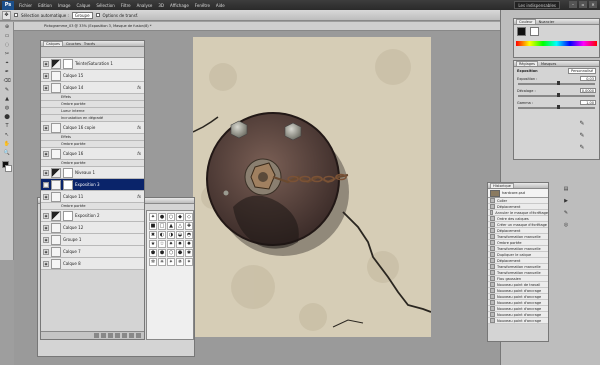  I want to click on close-icon: ✕, so click(593, 4).